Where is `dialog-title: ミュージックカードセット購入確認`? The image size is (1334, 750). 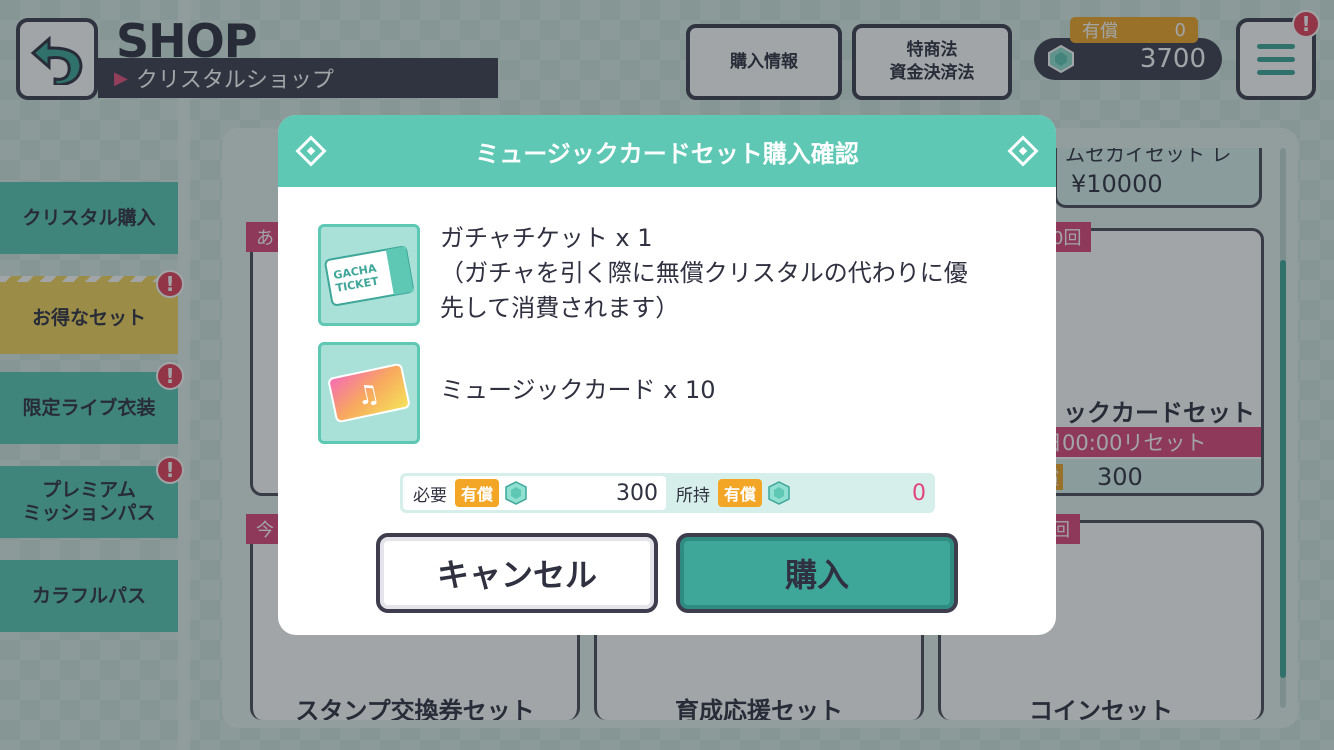
dialog-title: ミュージックカードセット購入確認 is located at coordinates (667, 153).